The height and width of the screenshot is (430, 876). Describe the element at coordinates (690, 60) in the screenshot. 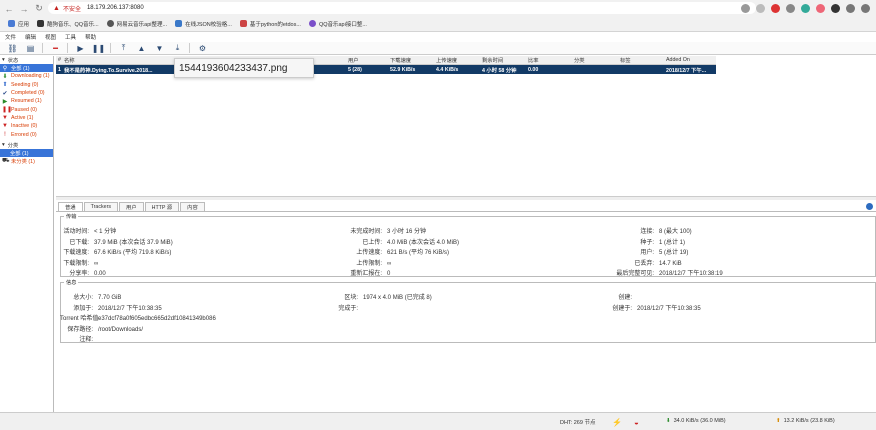

I see `column-header: Added On` at that location.